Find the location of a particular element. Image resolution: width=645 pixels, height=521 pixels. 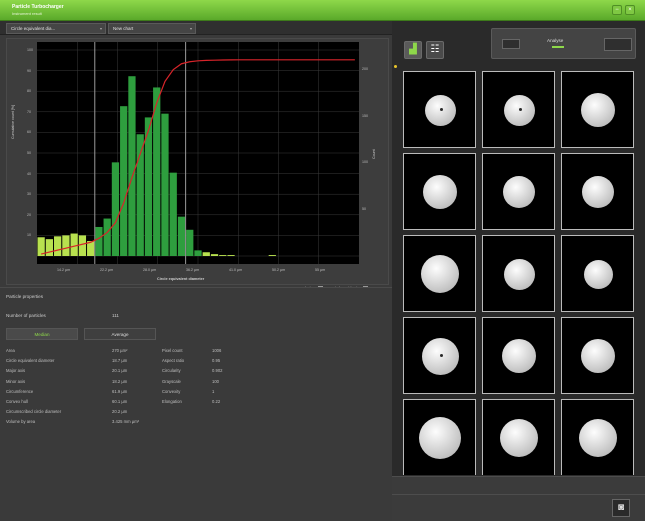

property-value: 270 µm² is located at coordinates (120, 350).